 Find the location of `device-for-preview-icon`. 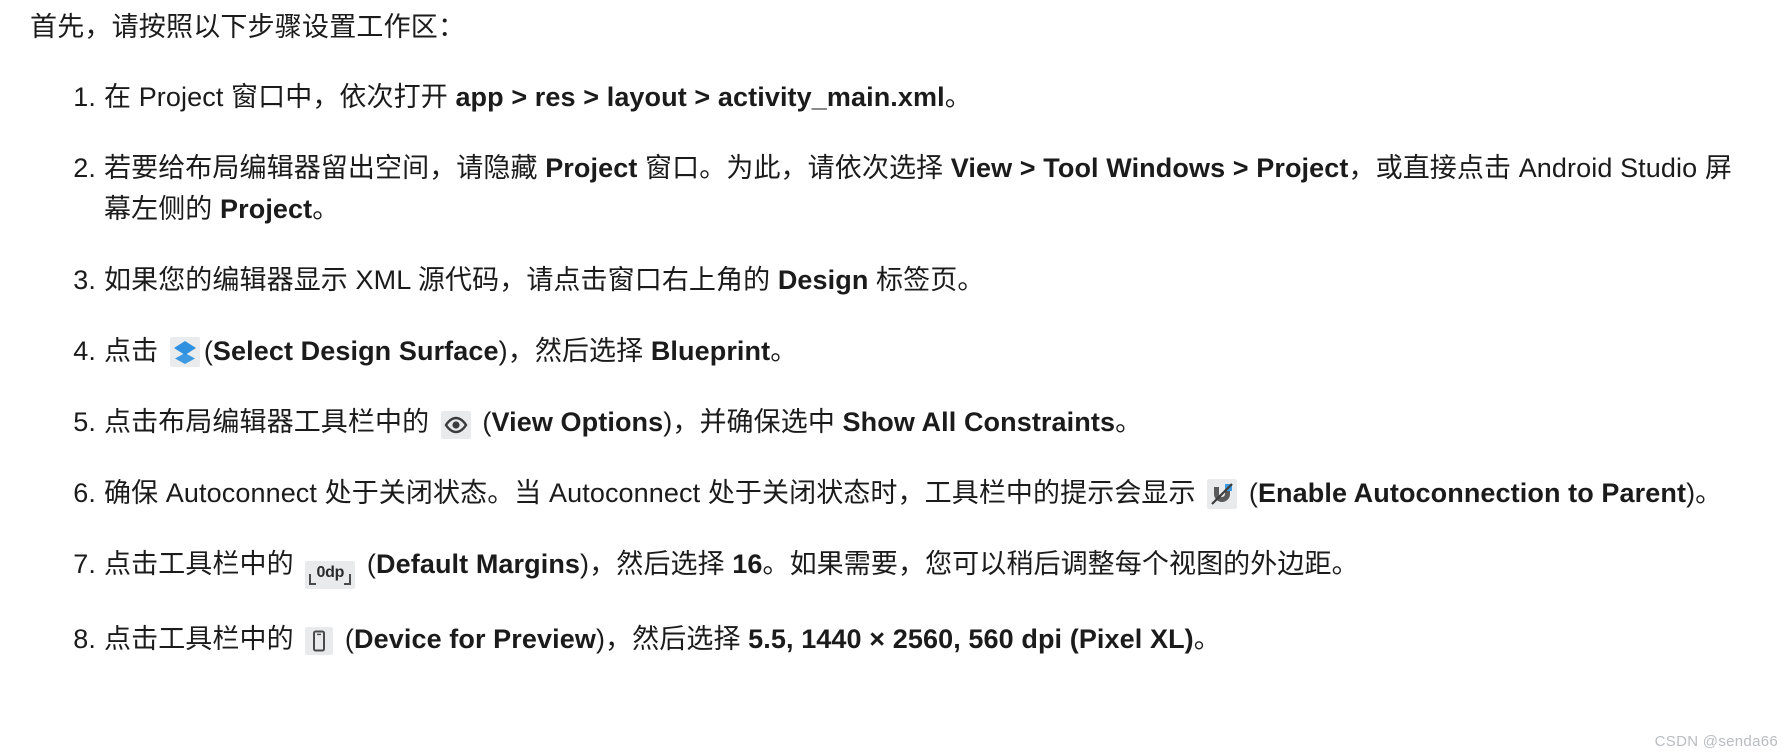

device-for-preview-icon is located at coordinates (319, 640).